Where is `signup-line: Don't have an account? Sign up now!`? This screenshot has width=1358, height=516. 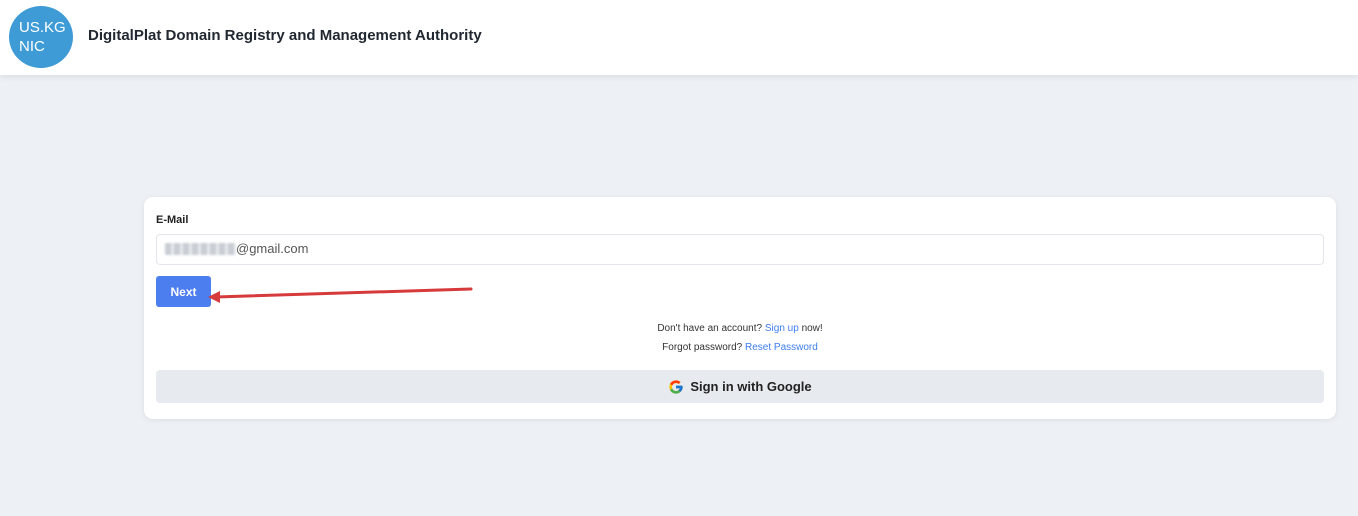 signup-line: Don't have an account? Sign up now! is located at coordinates (740, 328).